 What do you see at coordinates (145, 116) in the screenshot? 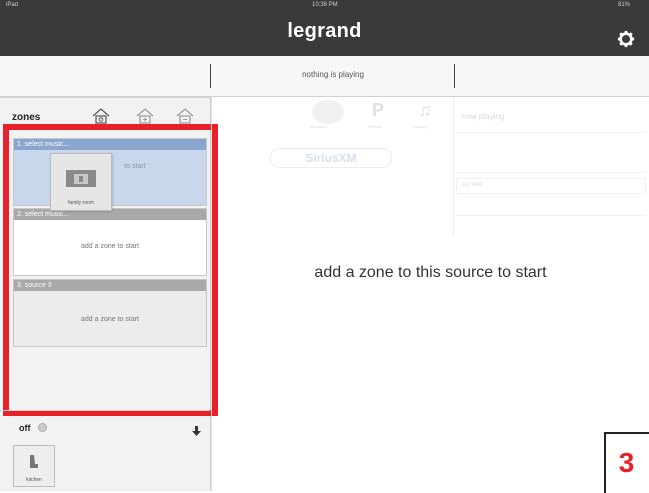
I see `home-add-icon` at bounding box center [145, 116].